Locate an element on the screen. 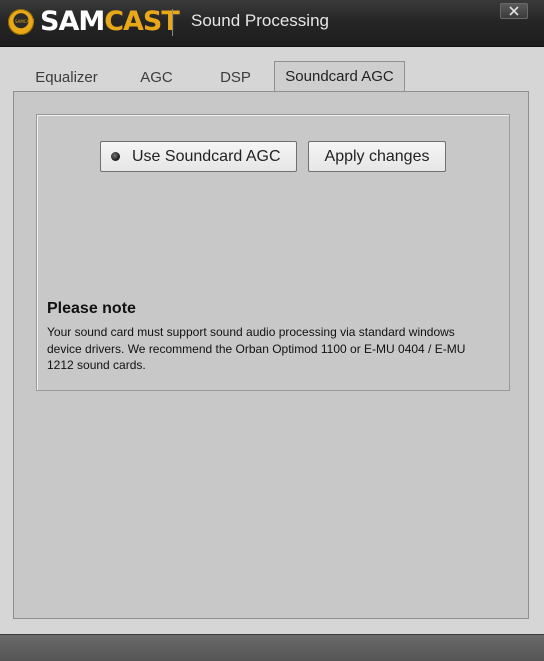  status-bar is located at coordinates (272, 647).